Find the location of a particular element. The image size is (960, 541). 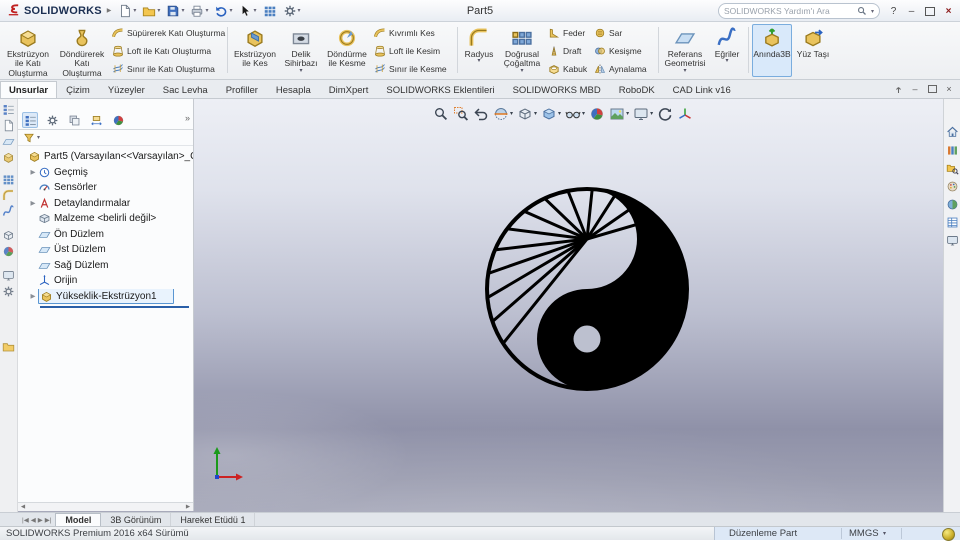

tree-item-right-plane: Sağ Düzlem is located at coordinates (105, 265).